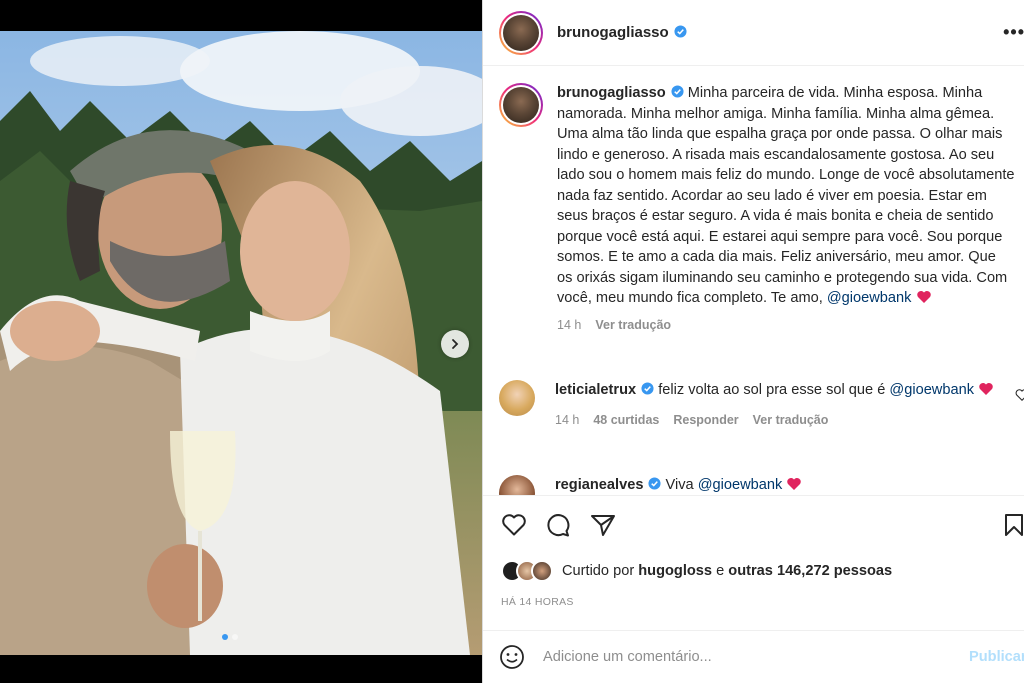 Image resolution: width=1024 pixels, height=683 pixels. I want to click on post-timestamp: HÁ 14 HORAS, so click(537, 602).